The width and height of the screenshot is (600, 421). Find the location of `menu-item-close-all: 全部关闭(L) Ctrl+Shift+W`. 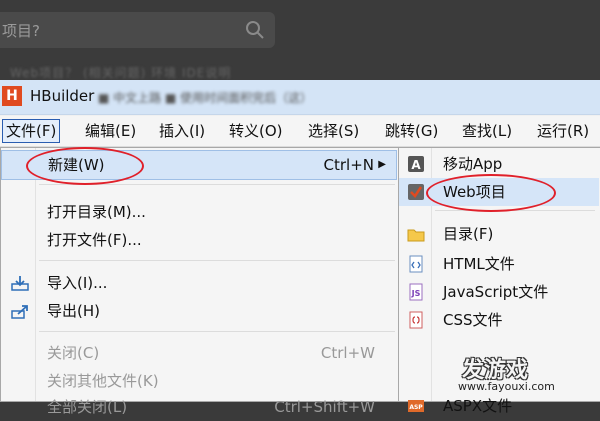

menu-item-close-all: 全部关闭(L) Ctrl+Shift+W is located at coordinates (199, 407).